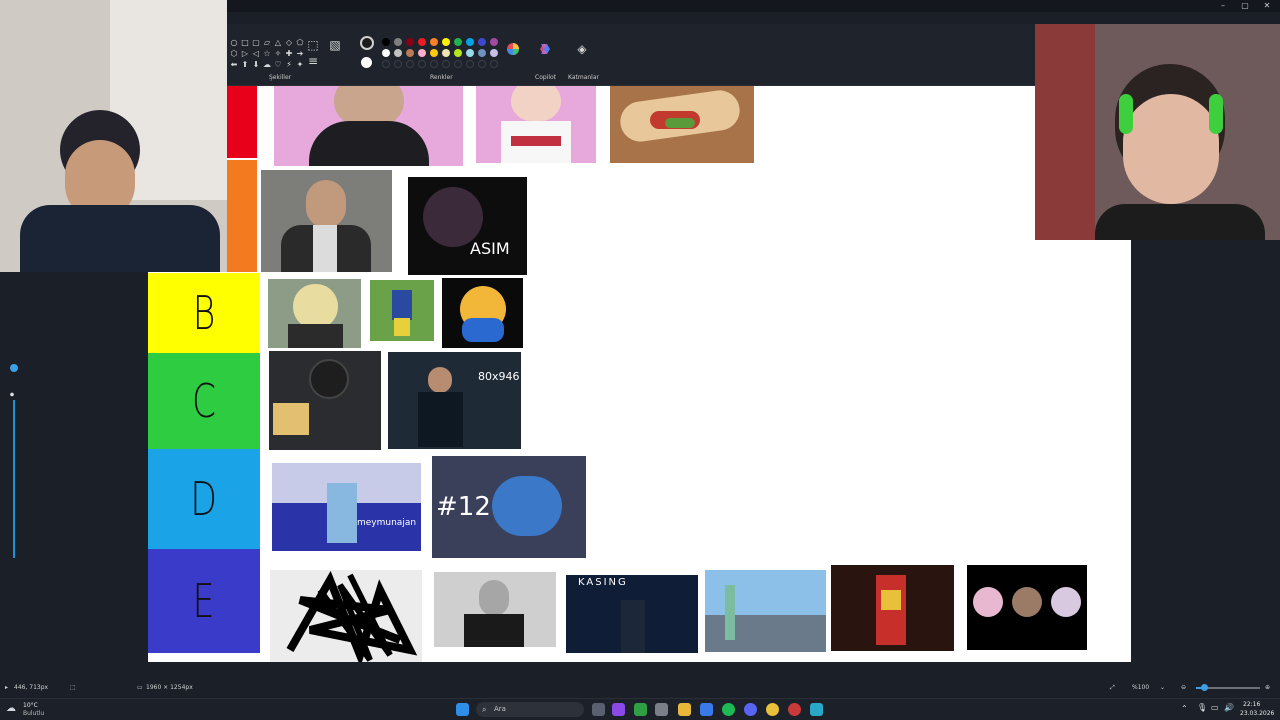  I want to click on start-icon, so click(462, 709).